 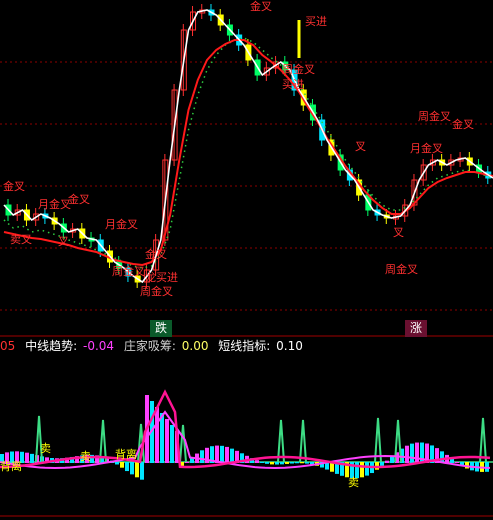 What do you see at coordinates (8, 346) in the screenshot?
I see `indicator-prefix: 05` at bounding box center [8, 346].